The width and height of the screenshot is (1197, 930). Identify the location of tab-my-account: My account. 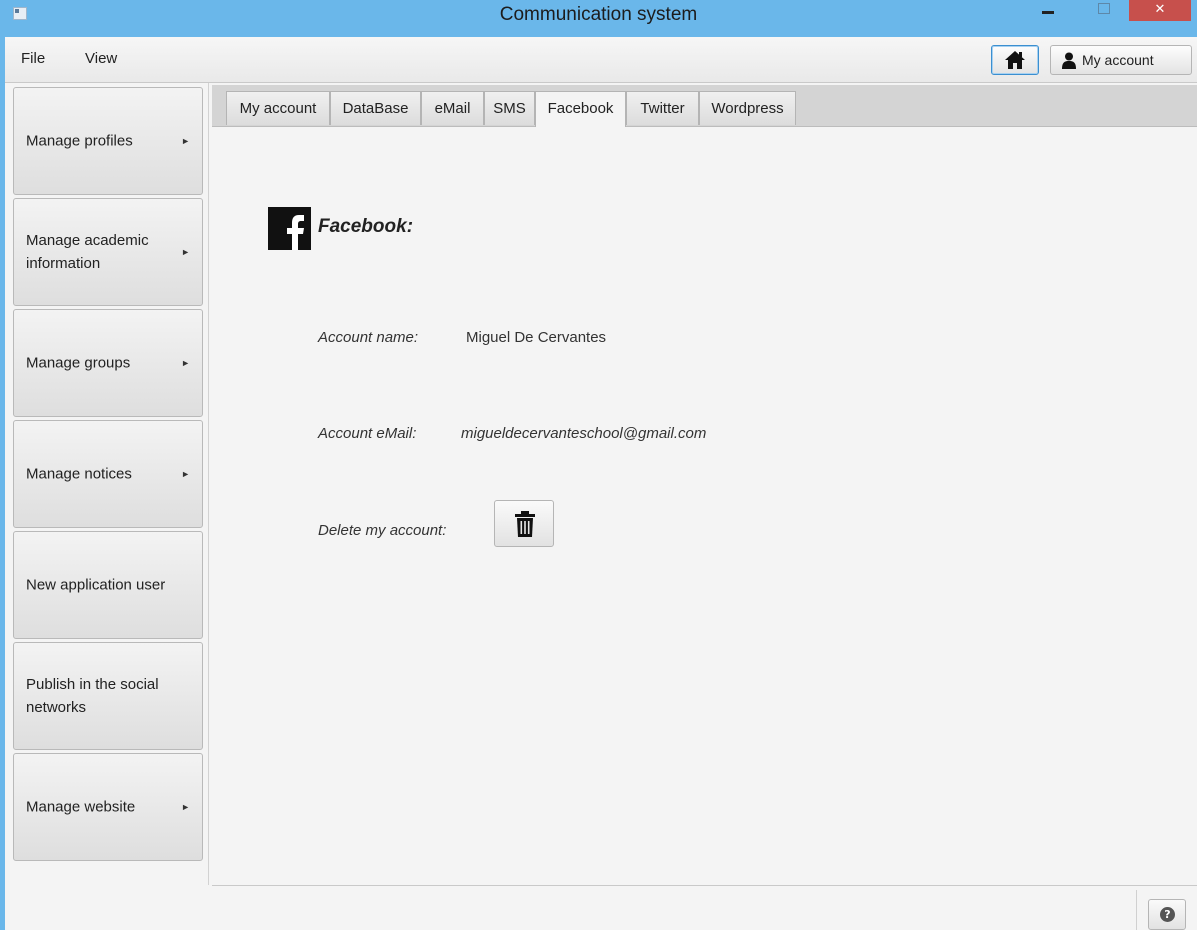
(278, 108).